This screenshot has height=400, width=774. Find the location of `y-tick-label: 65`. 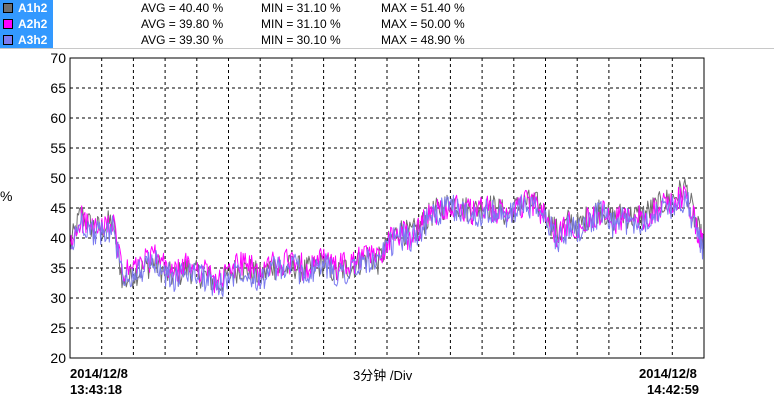

y-tick-label: 65 is located at coordinates (58, 88).